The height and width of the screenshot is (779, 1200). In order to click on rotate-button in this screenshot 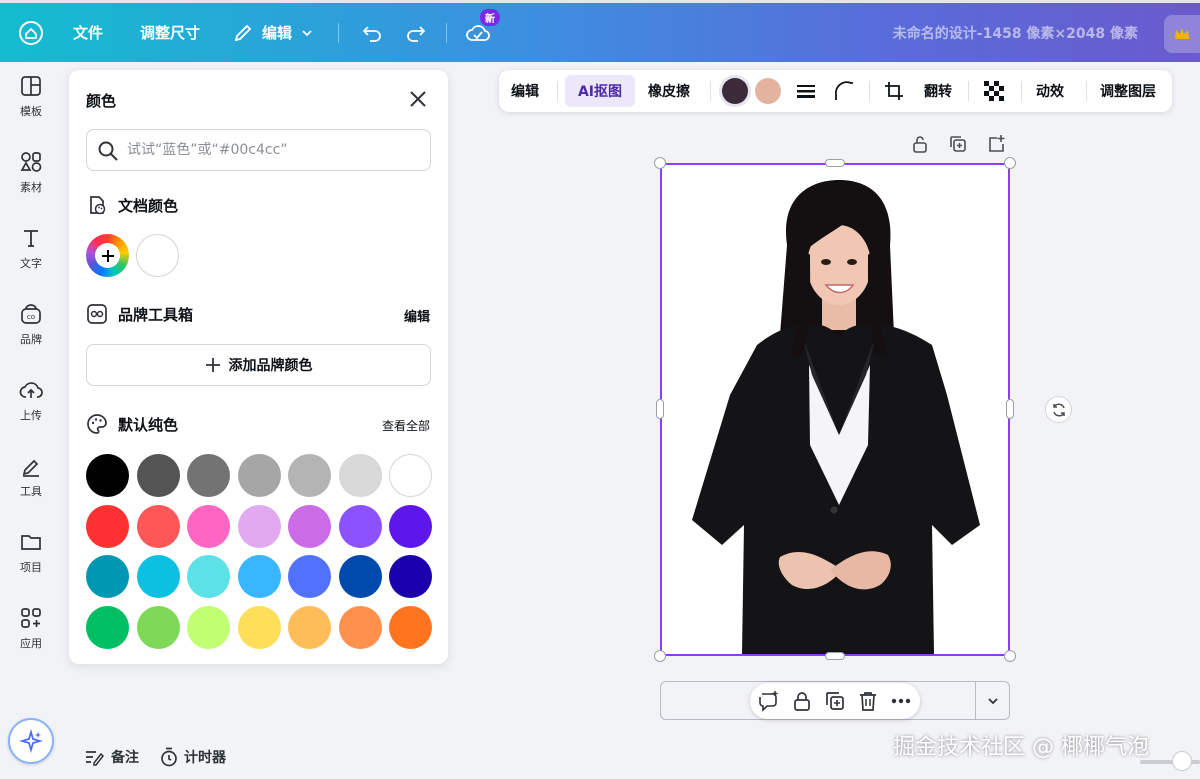, I will do `click(1058, 409)`.